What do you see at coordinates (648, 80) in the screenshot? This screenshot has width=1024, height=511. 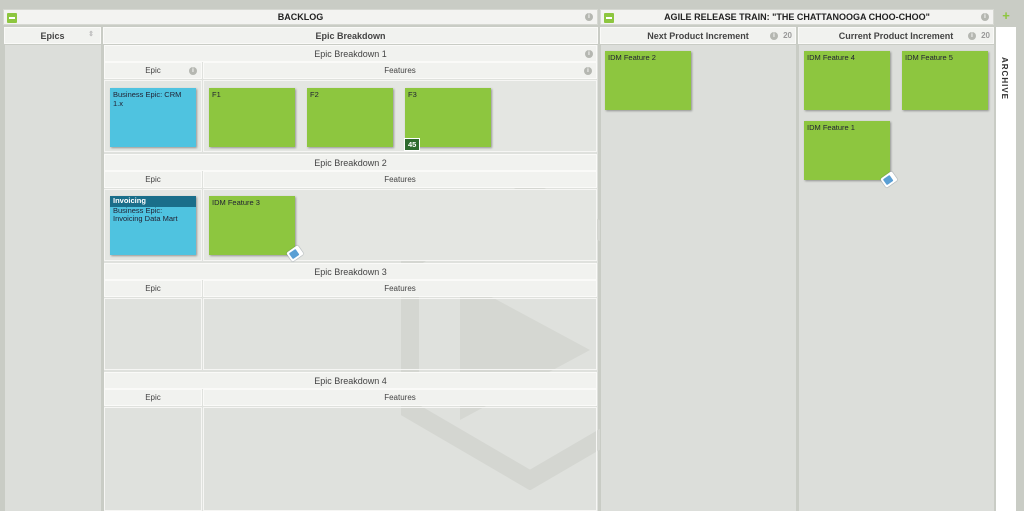 I see `feature-card-idm2: IDM Feature 2` at bounding box center [648, 80].